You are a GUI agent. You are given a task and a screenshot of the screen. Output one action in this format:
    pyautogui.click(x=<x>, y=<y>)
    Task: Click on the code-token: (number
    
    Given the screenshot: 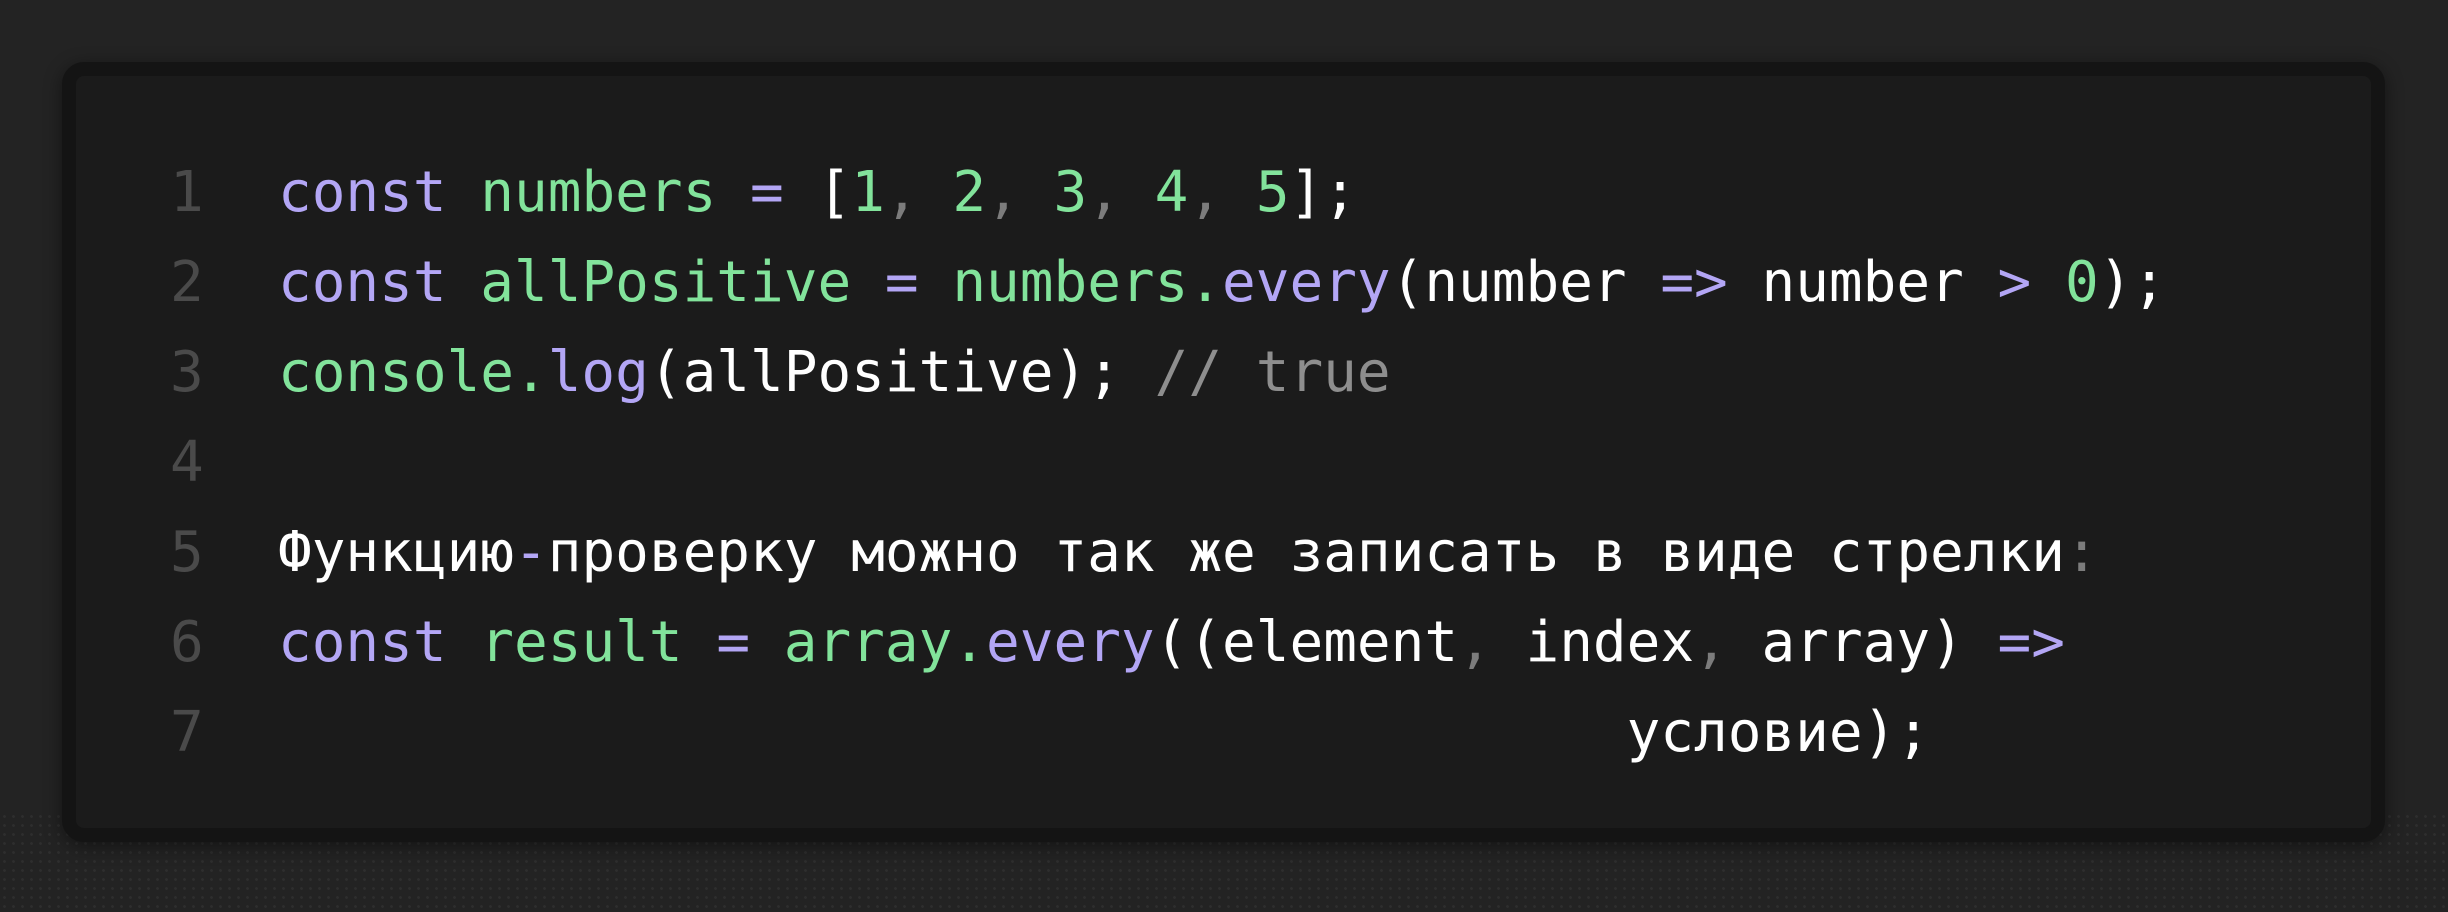 What is the action you would take?
    pyautogui.click(x=1525, y=282)
    